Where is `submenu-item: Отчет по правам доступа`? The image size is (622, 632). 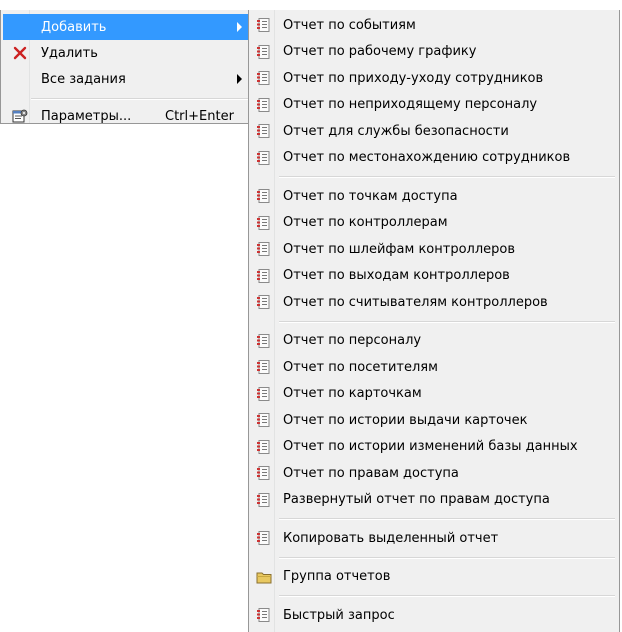 submenu-item: Отчет по правам доступа is located at coordinates (434, 473).